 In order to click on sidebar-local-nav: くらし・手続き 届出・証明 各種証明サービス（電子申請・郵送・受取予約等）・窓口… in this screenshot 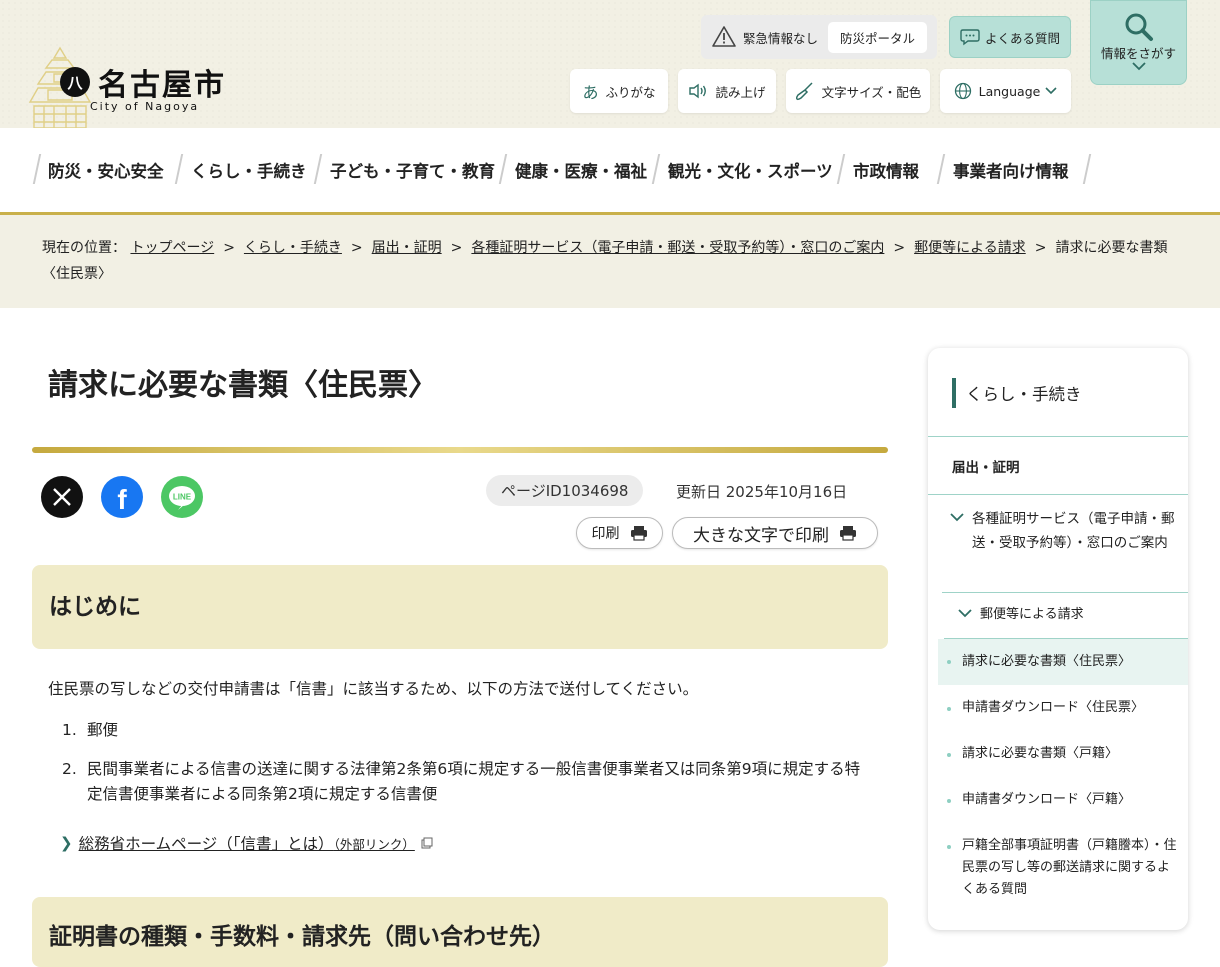, I will do `click(1058, 639)`.